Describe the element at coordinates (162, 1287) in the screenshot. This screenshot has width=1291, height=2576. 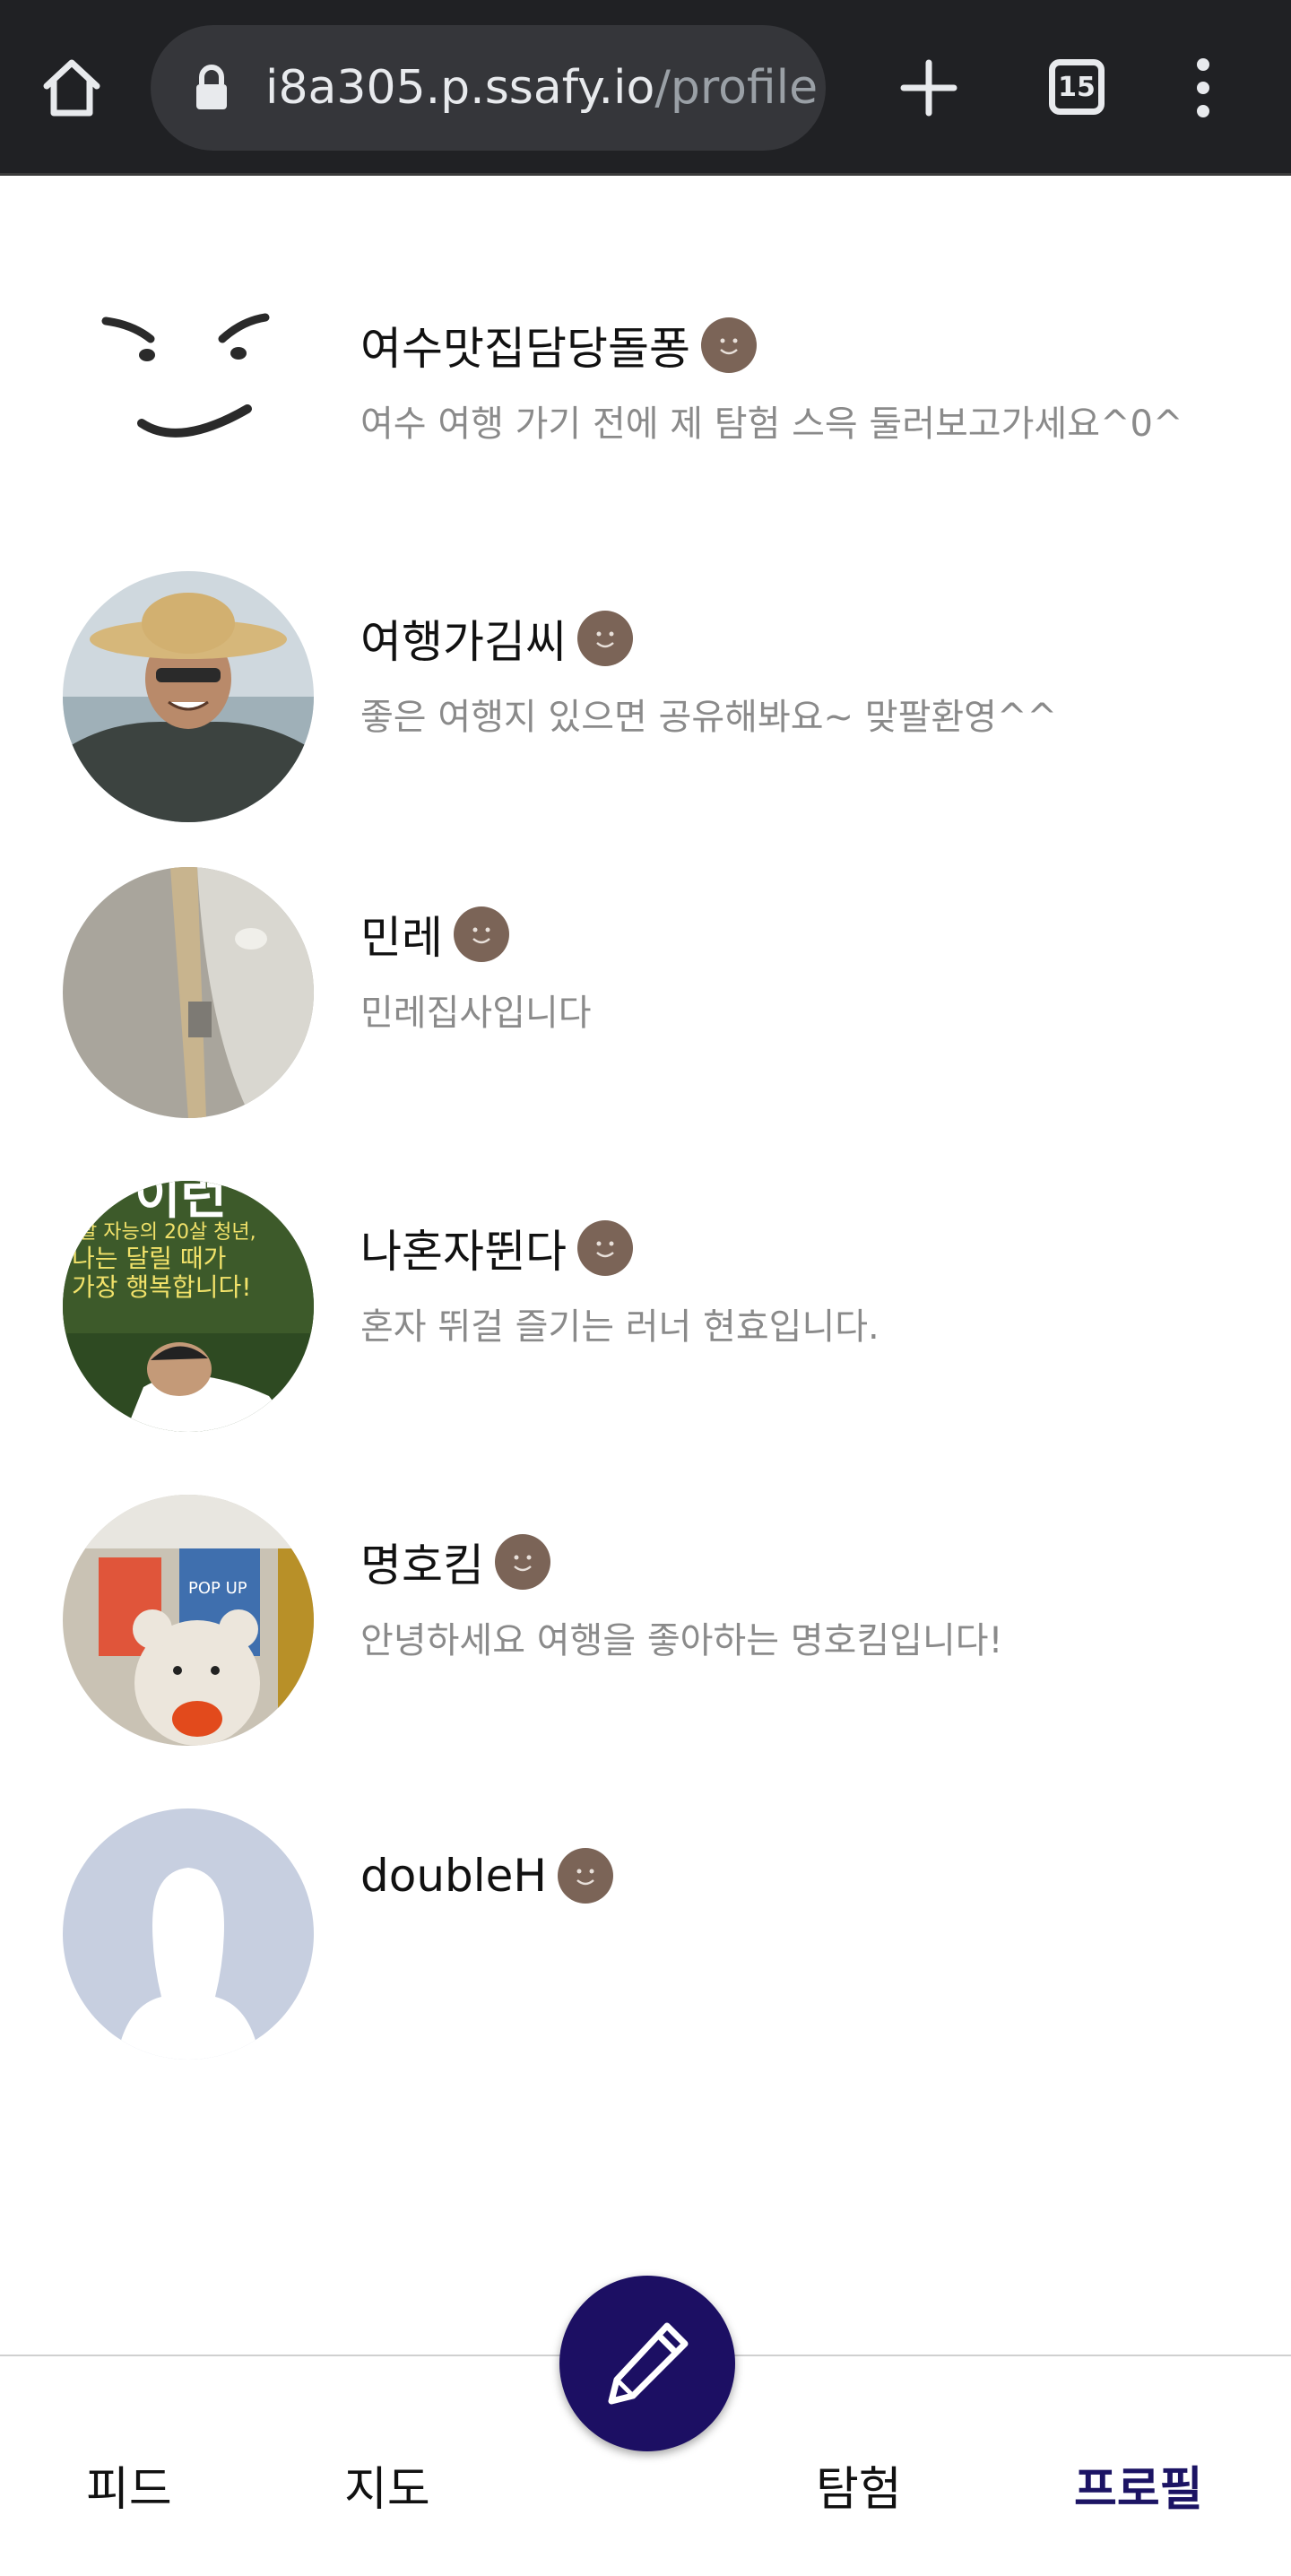
I see `avatar-text: 가장 행복합니다!` at that location.